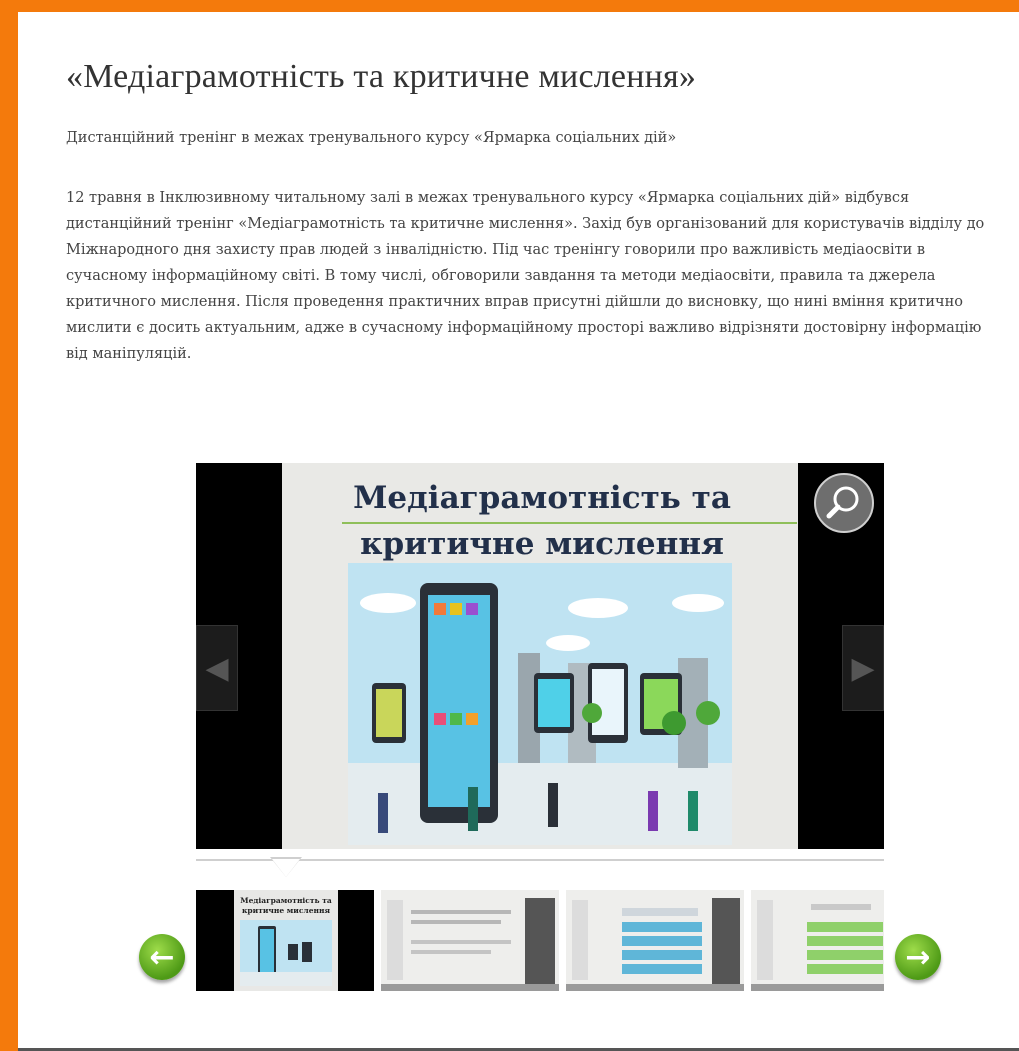 The image size is (1019, 1051). I want to click on zoom-button, so click(844, 503).